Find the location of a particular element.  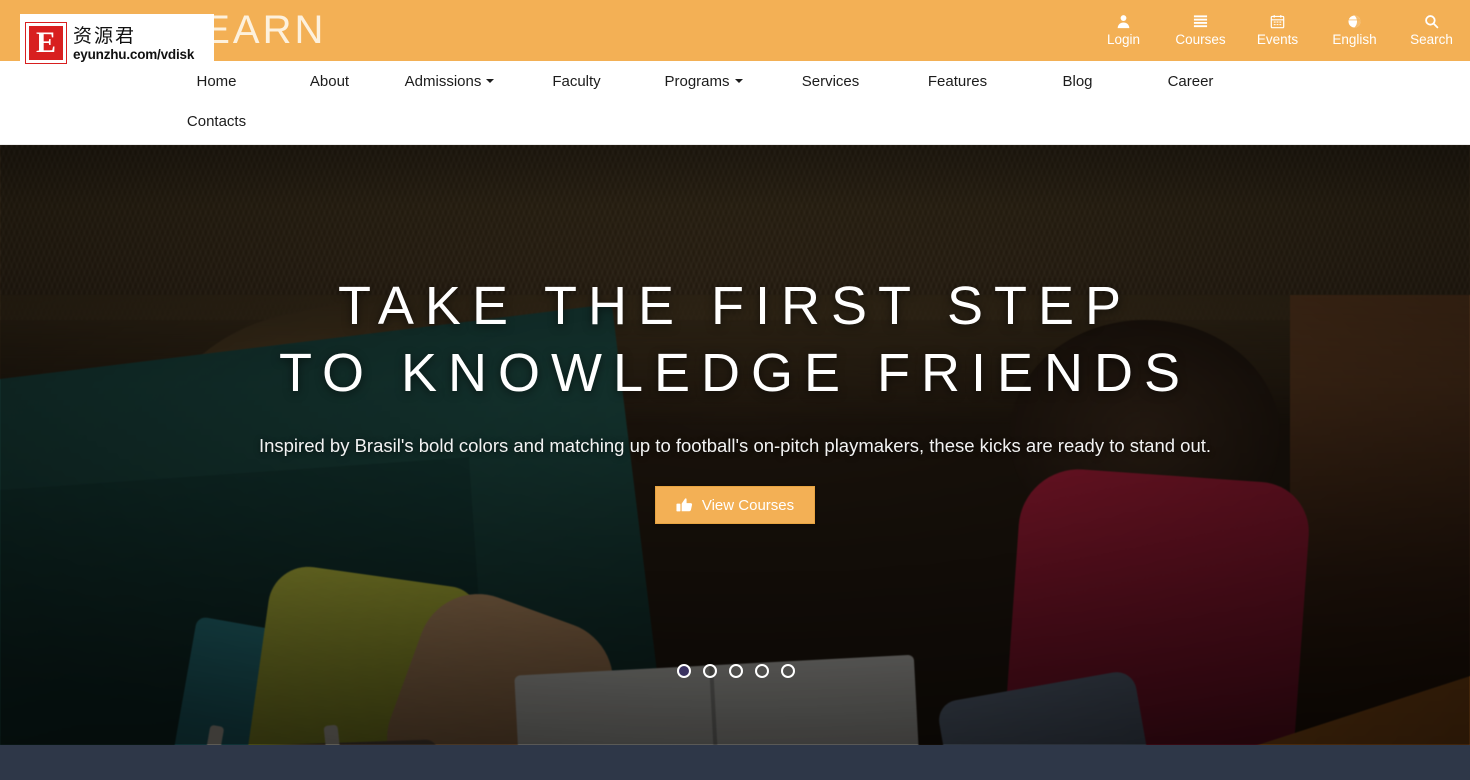

topbar-item-search: Search is located at coordinates (1431, 30).